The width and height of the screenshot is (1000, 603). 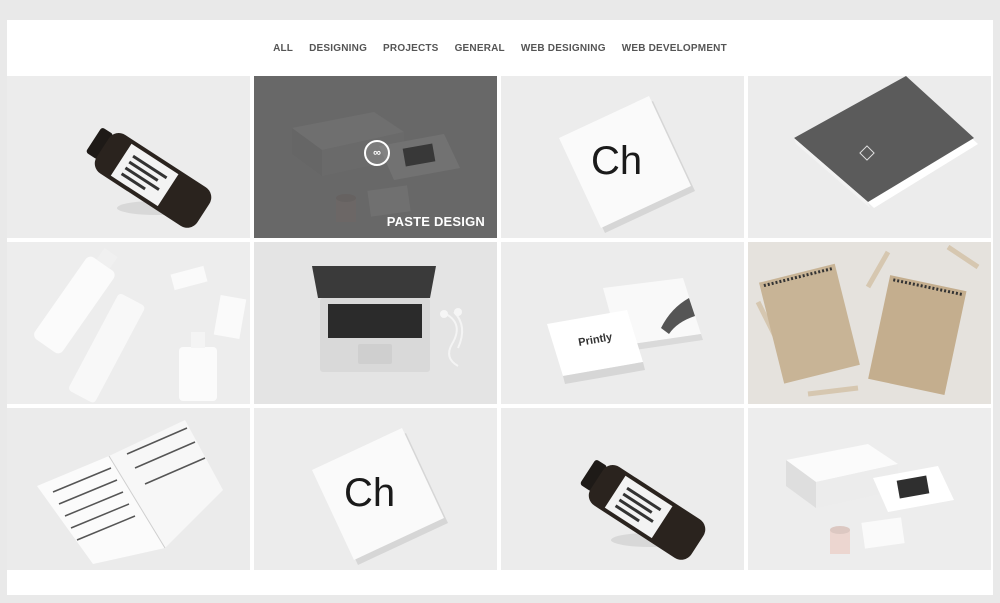 I want to click on portfolio-item-booklet, so click(x=128, y=489).